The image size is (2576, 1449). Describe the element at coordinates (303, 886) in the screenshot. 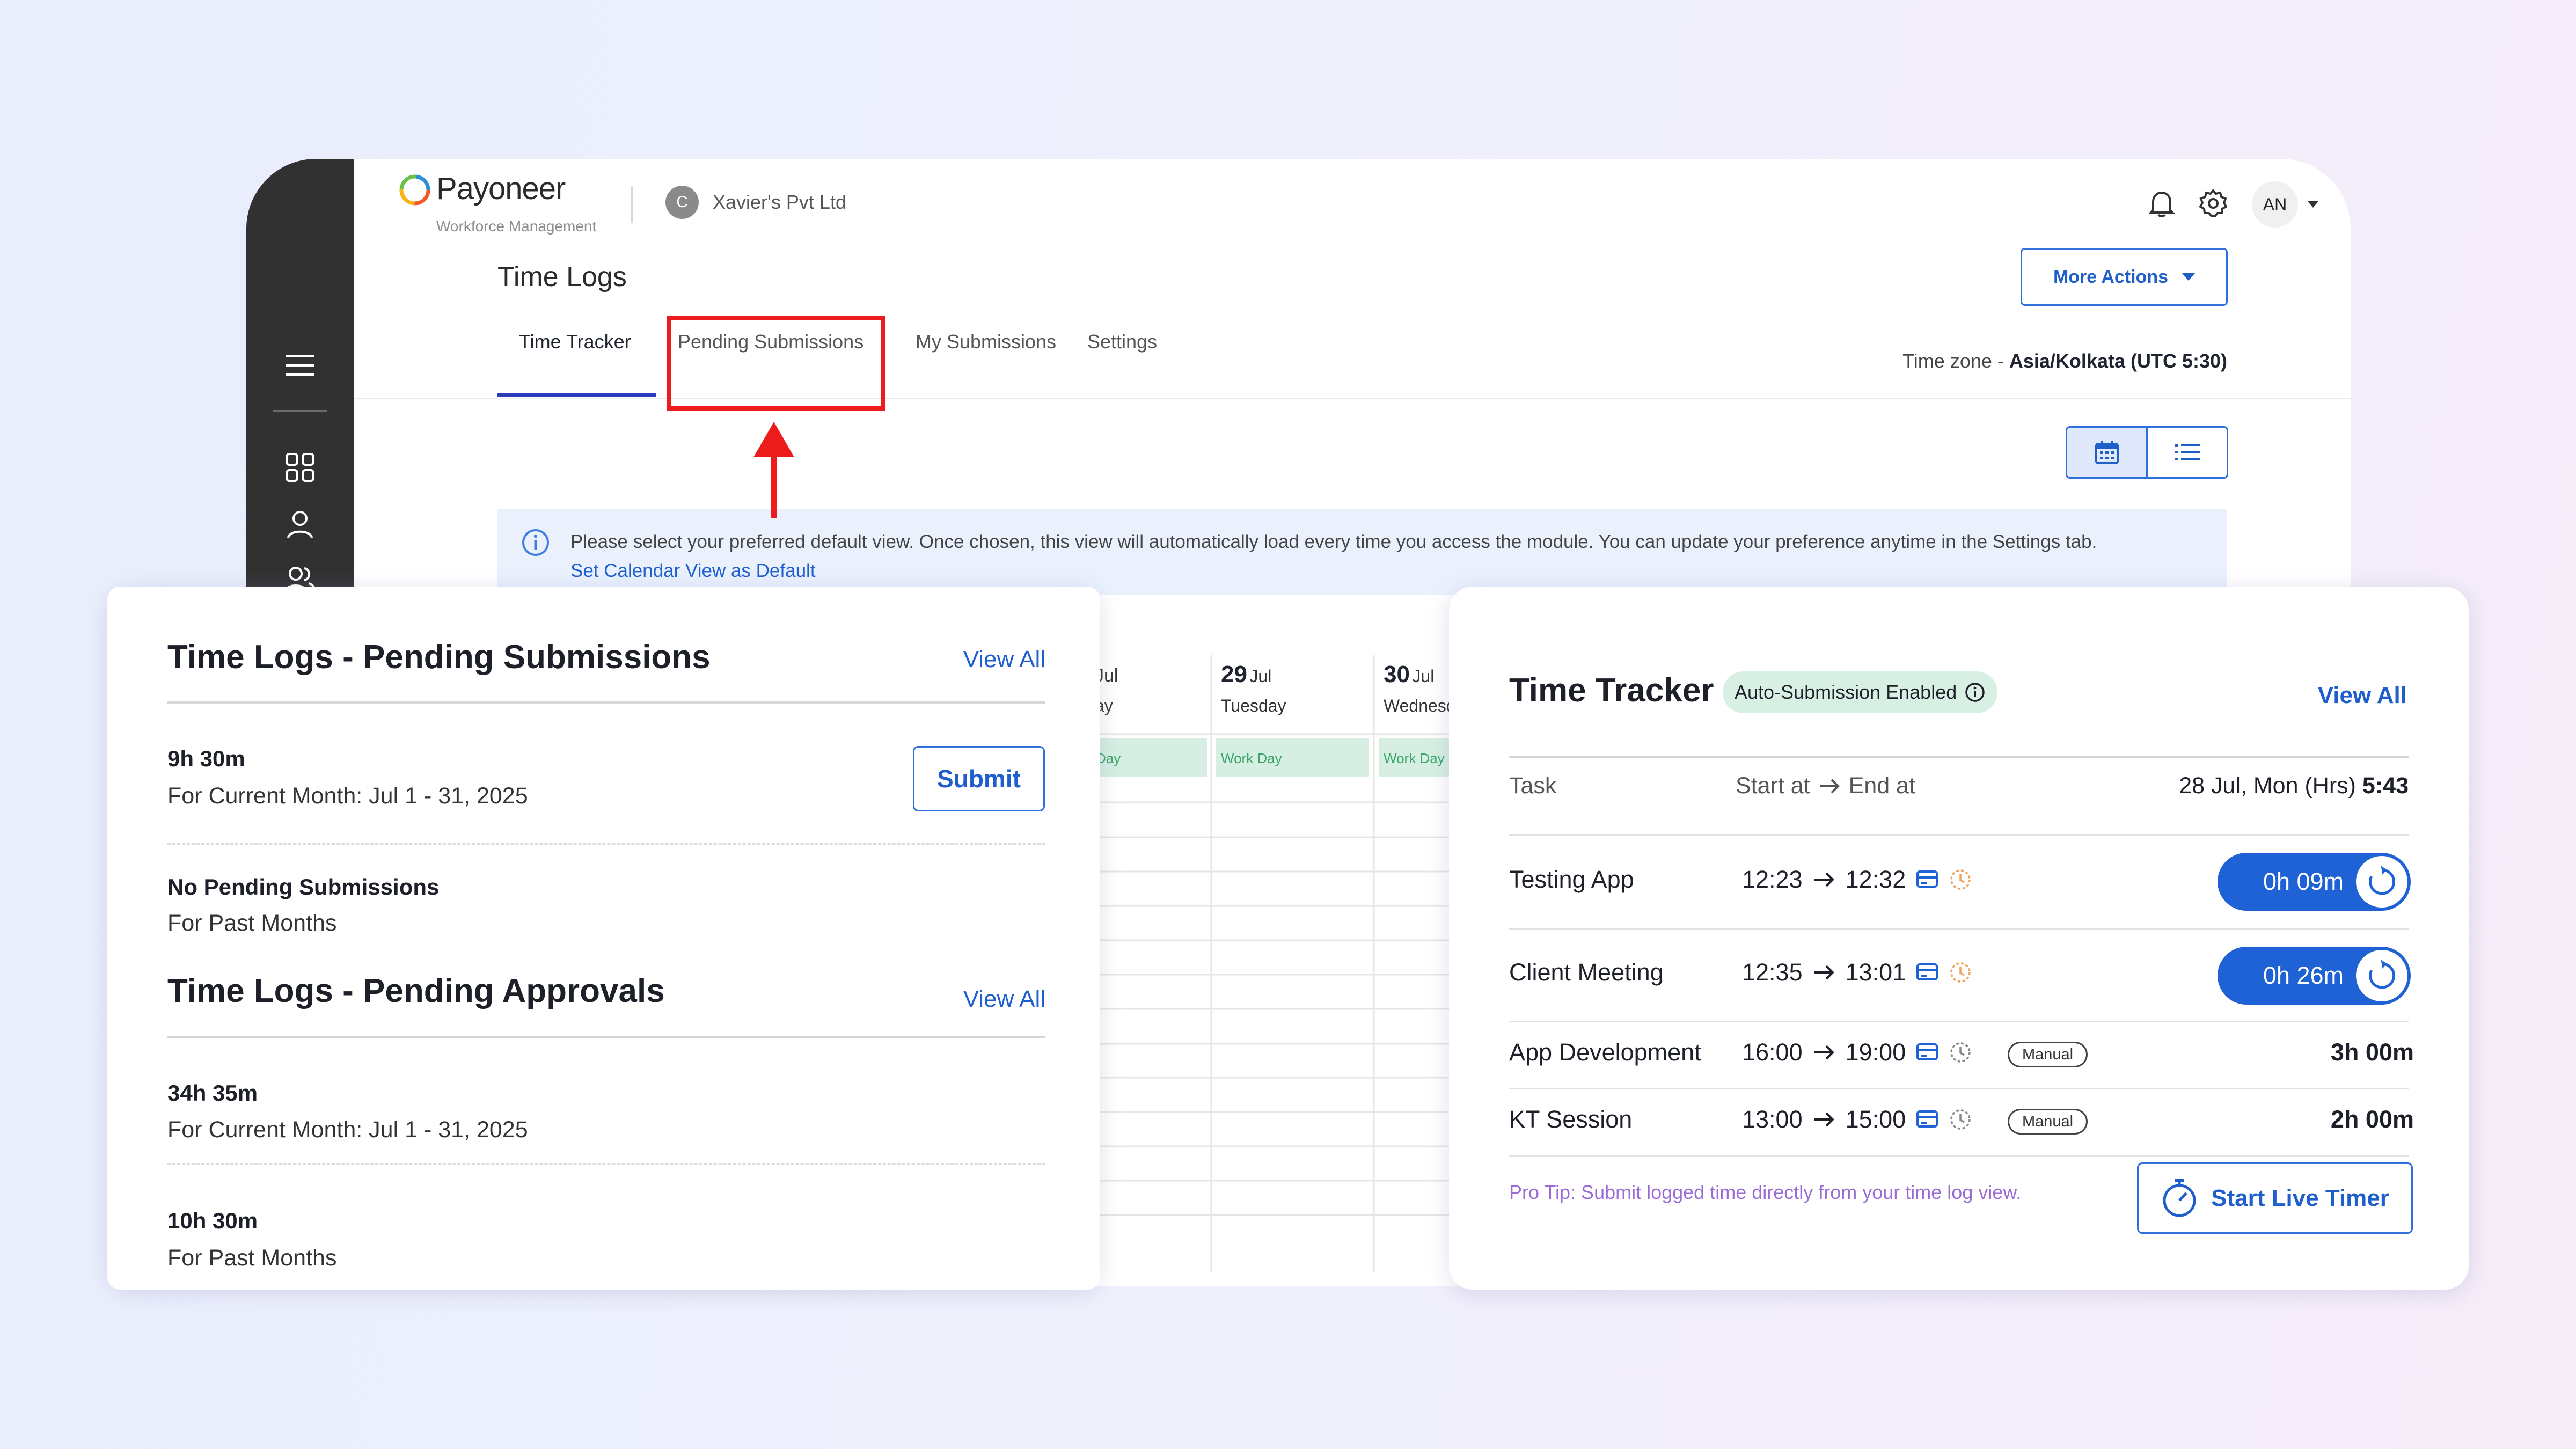

I see `pending-past-value: No Pending Submissions` at that location.